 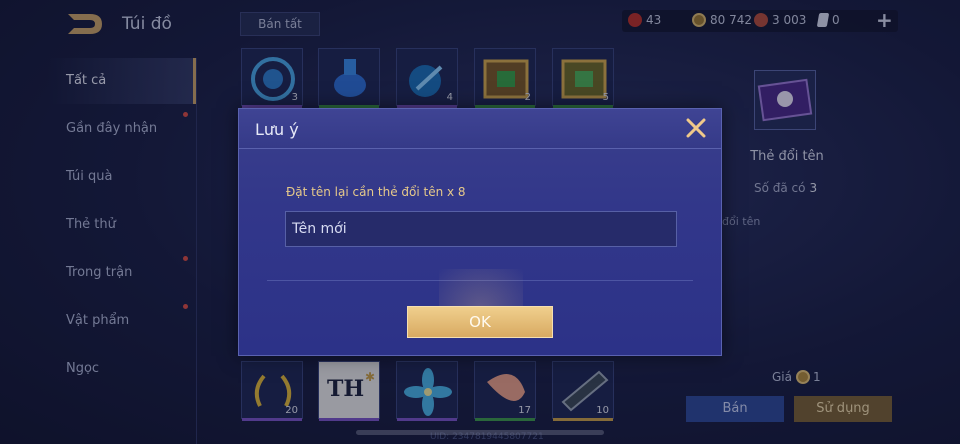 What do you see at coordinates (696, 128) in the screenshot?
I see `close-icon` at bounding box center [696, 128].